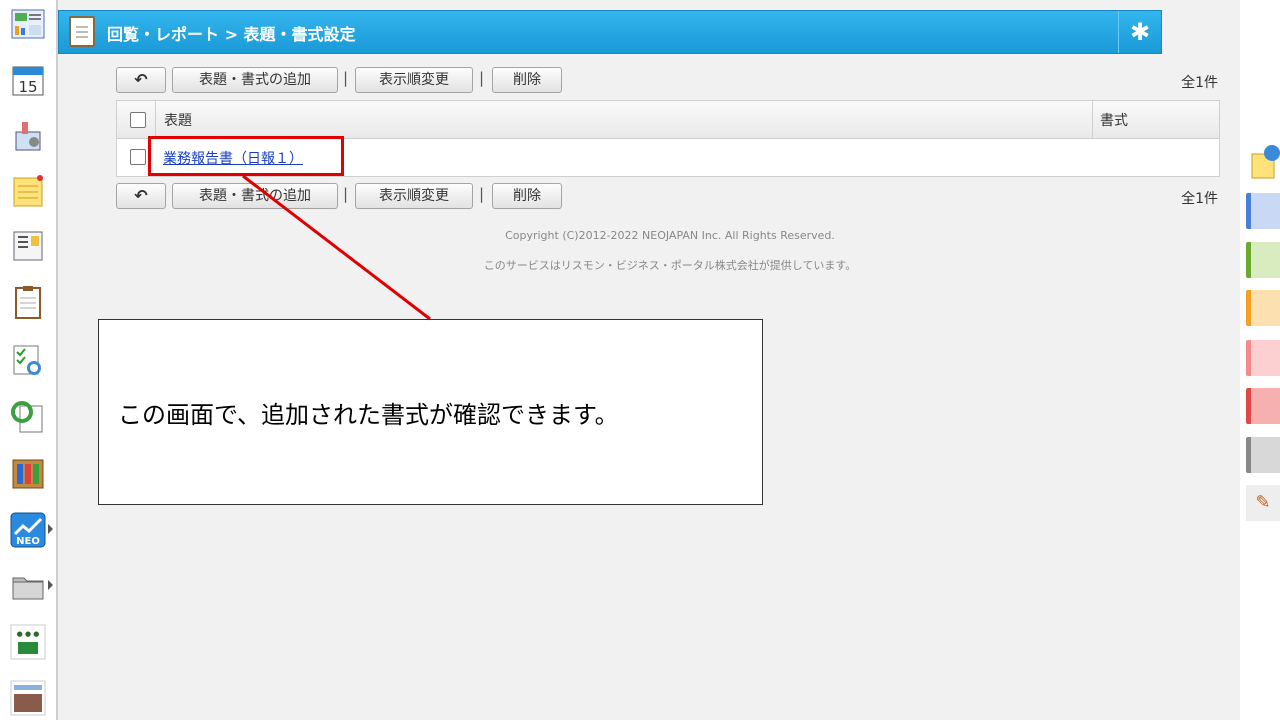  I want to click on app-launcher-bar: 15 NEO ● ● ●, so click(29, 360).